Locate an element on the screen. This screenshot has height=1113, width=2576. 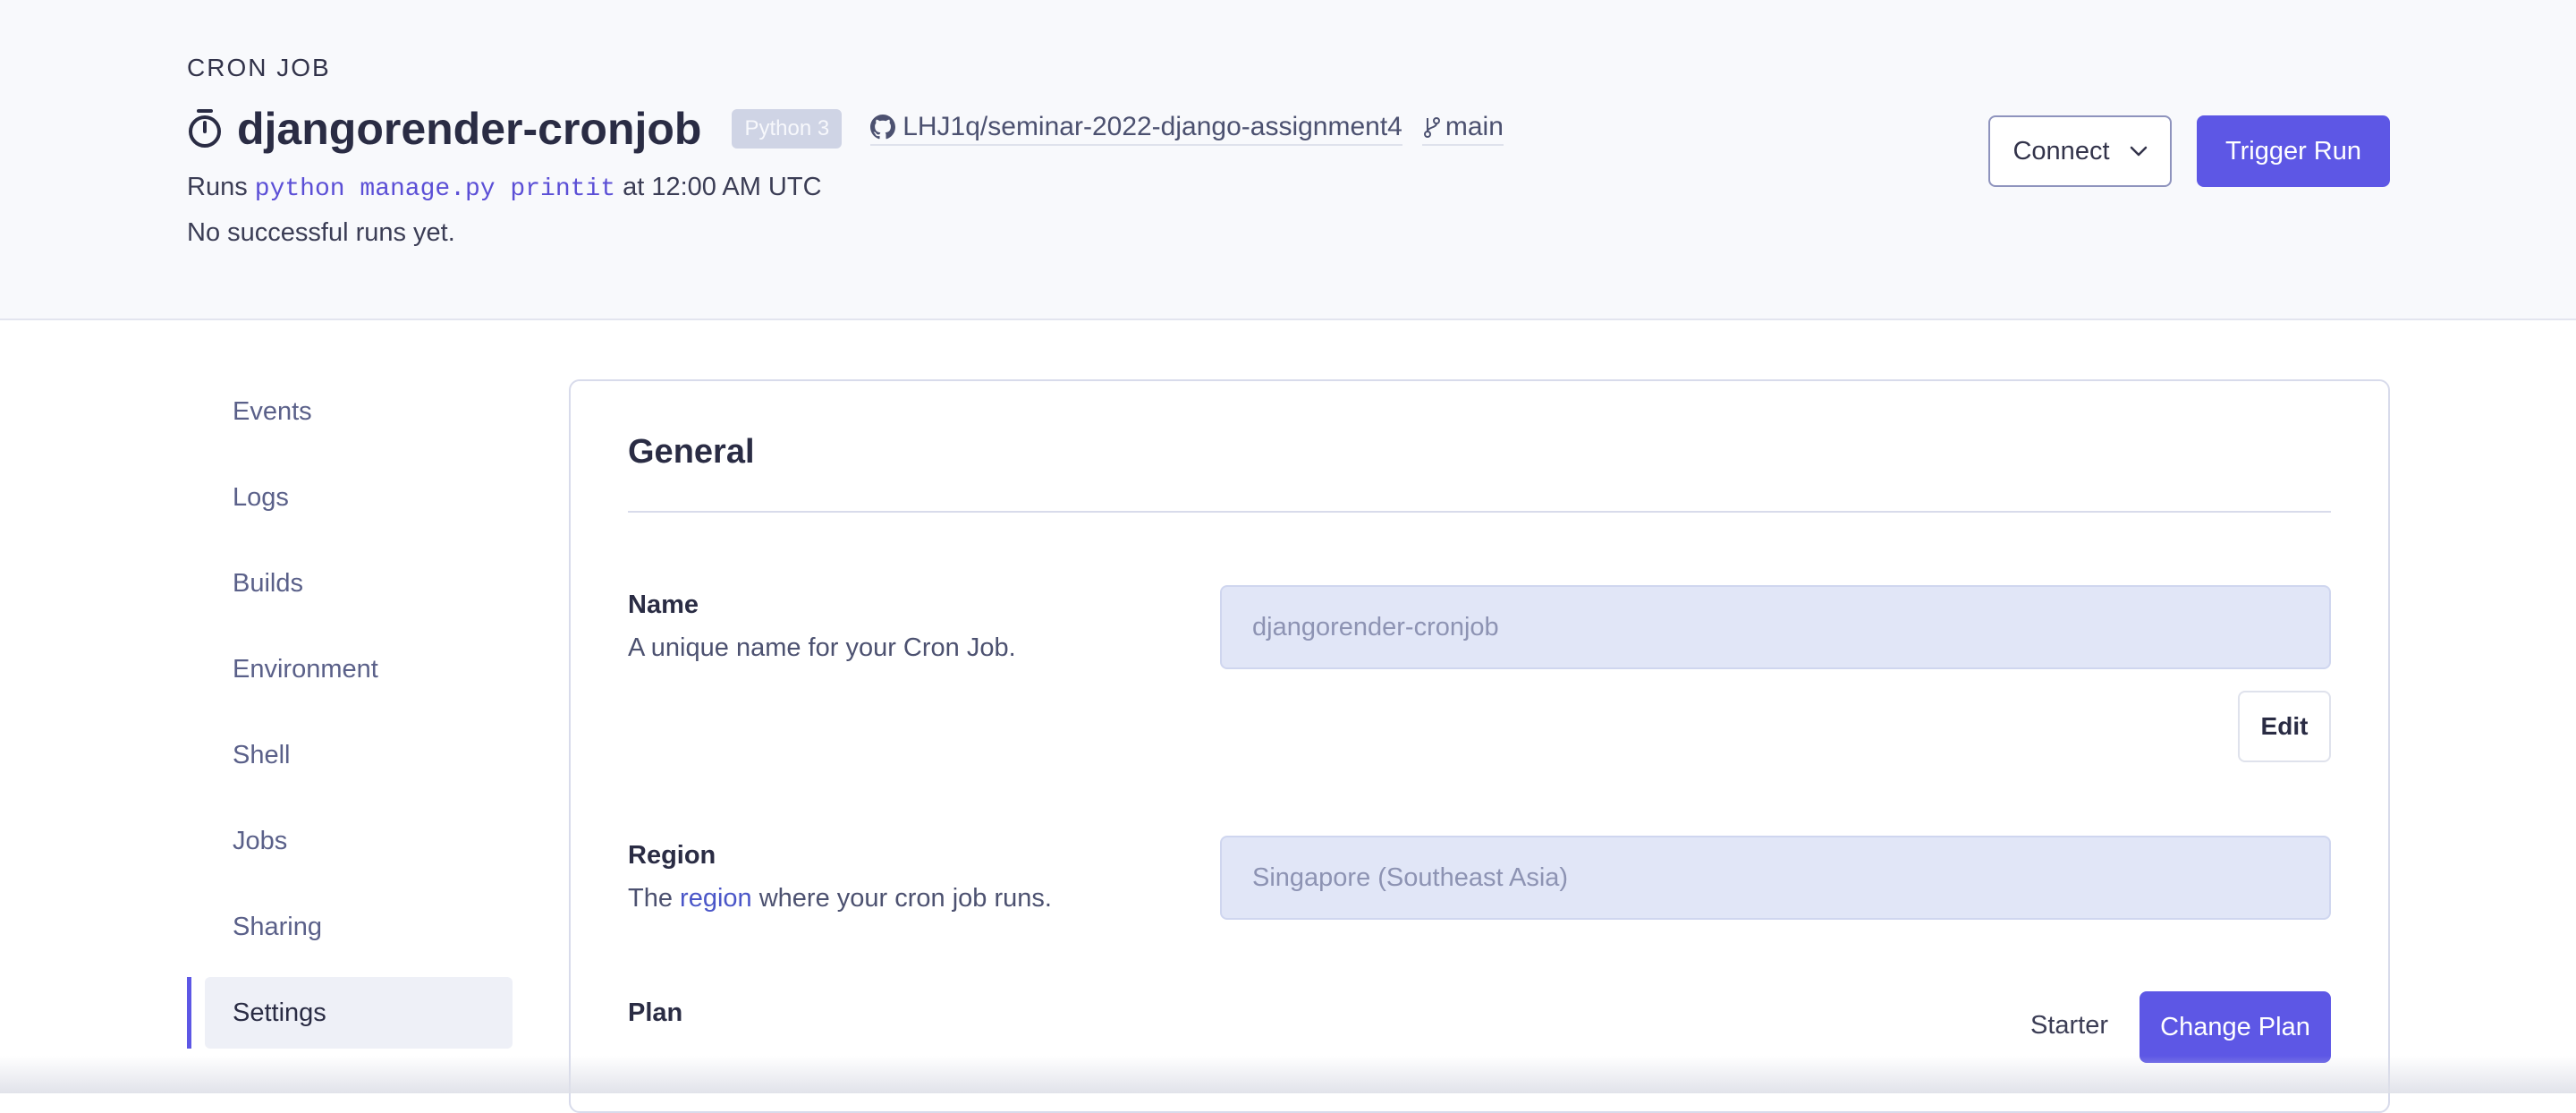
runtime-badge: Python 3 is located at coordinates (787, 129).